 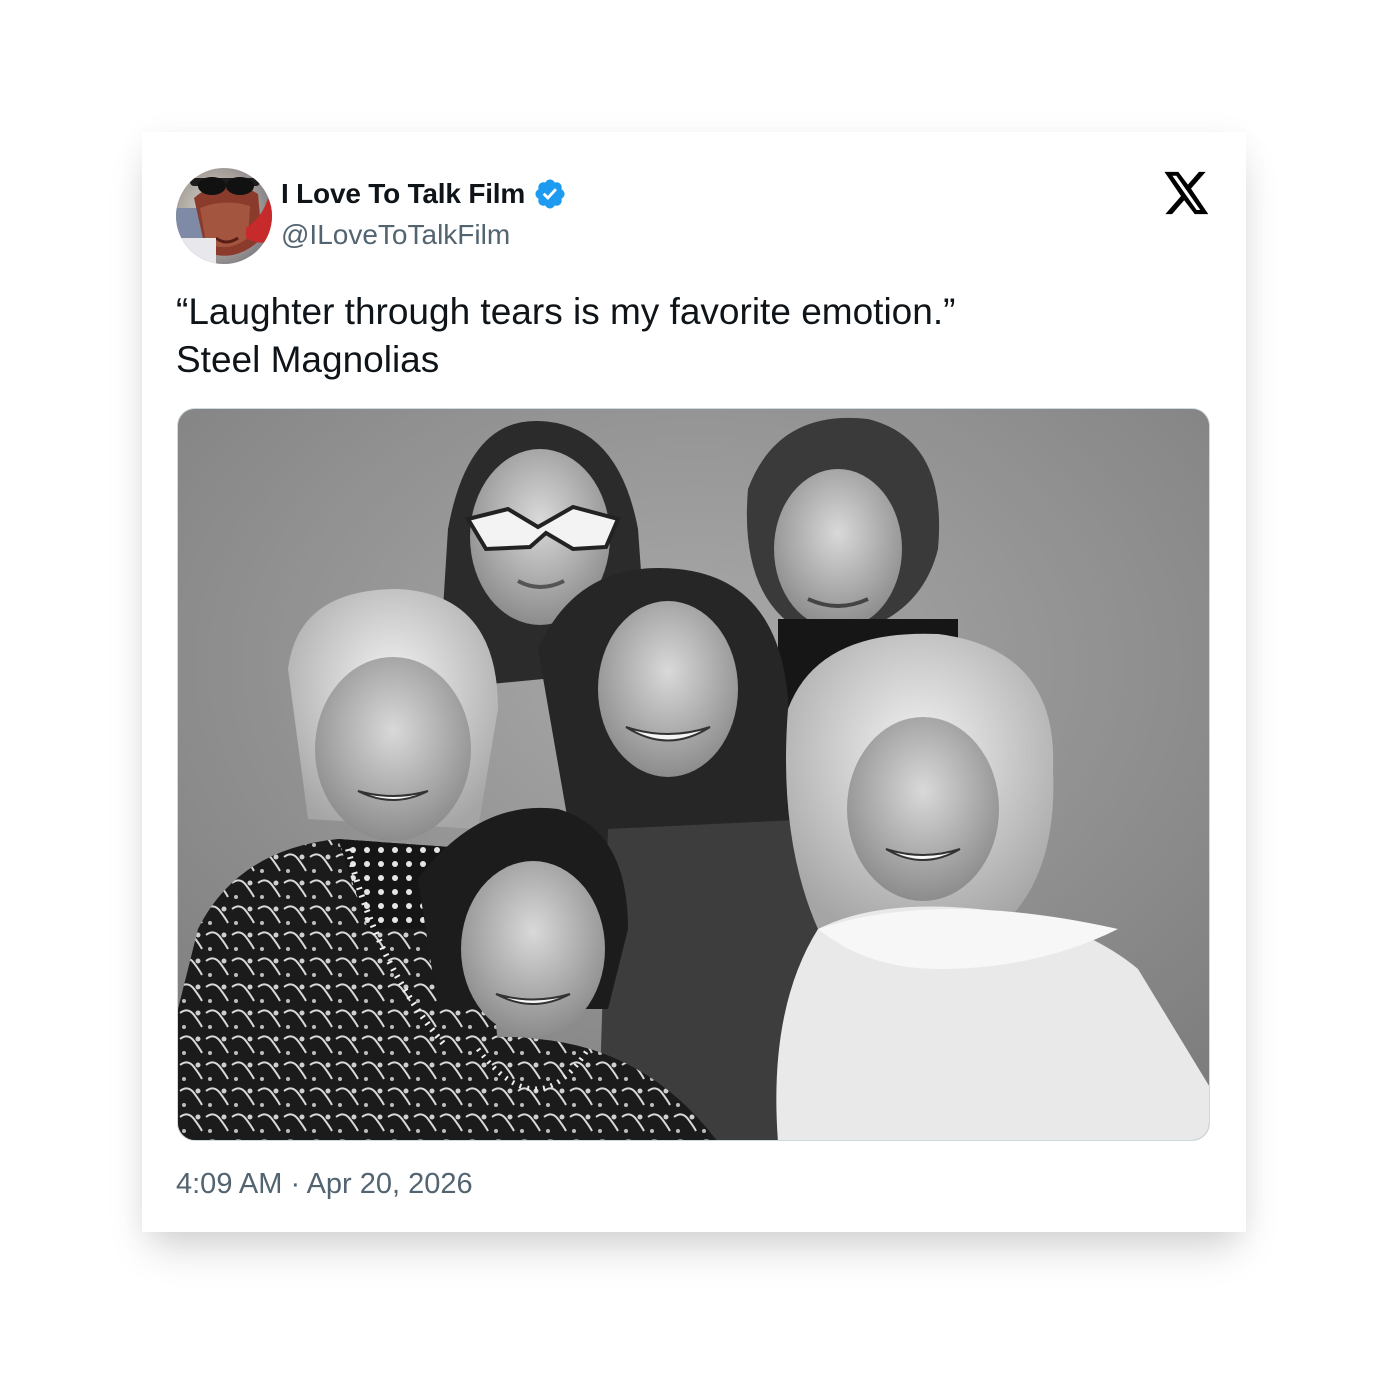 I want to click on author-row: I Love To Talk Film, so click(x=424, y=194).